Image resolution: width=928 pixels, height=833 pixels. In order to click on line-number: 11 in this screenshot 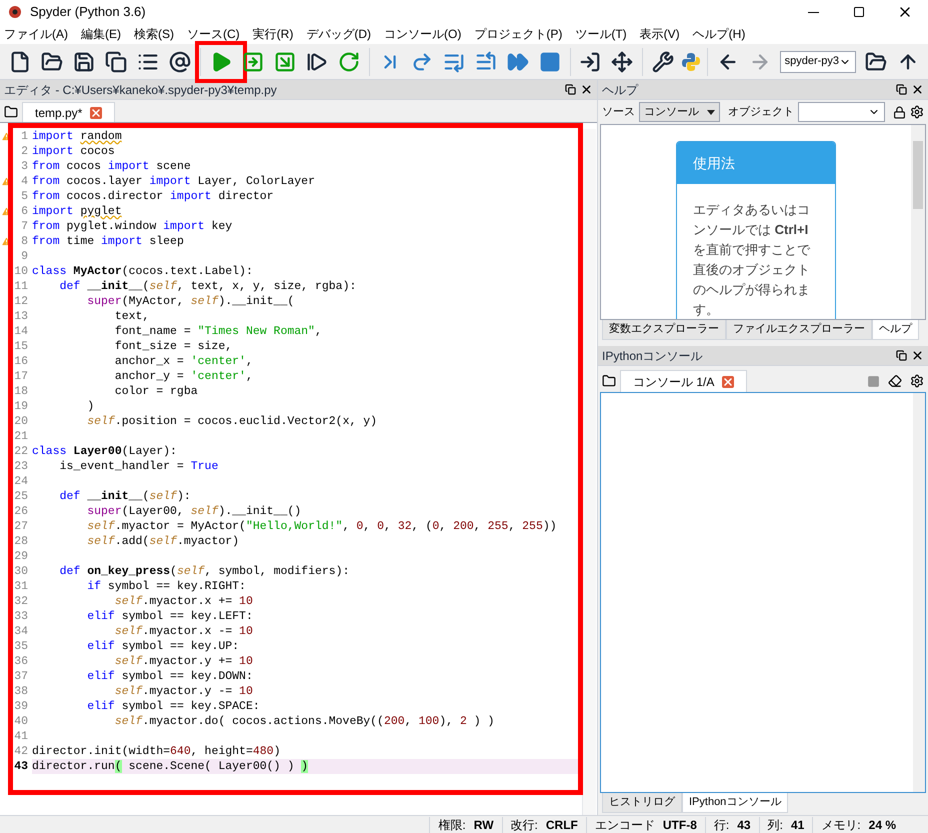, I will do `click(21, 286)`.